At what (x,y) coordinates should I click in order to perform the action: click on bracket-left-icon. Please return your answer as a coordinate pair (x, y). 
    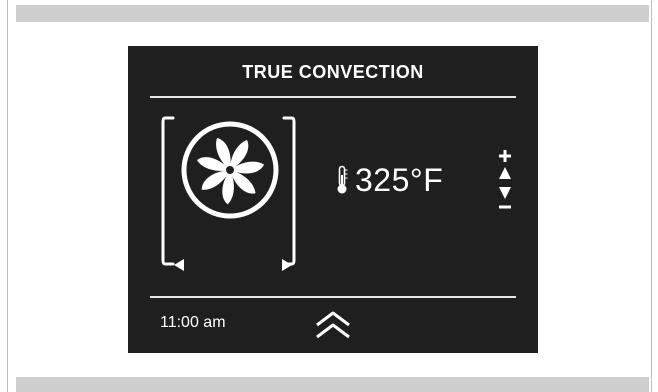
    Looking at the image, I should click on (168, 191).